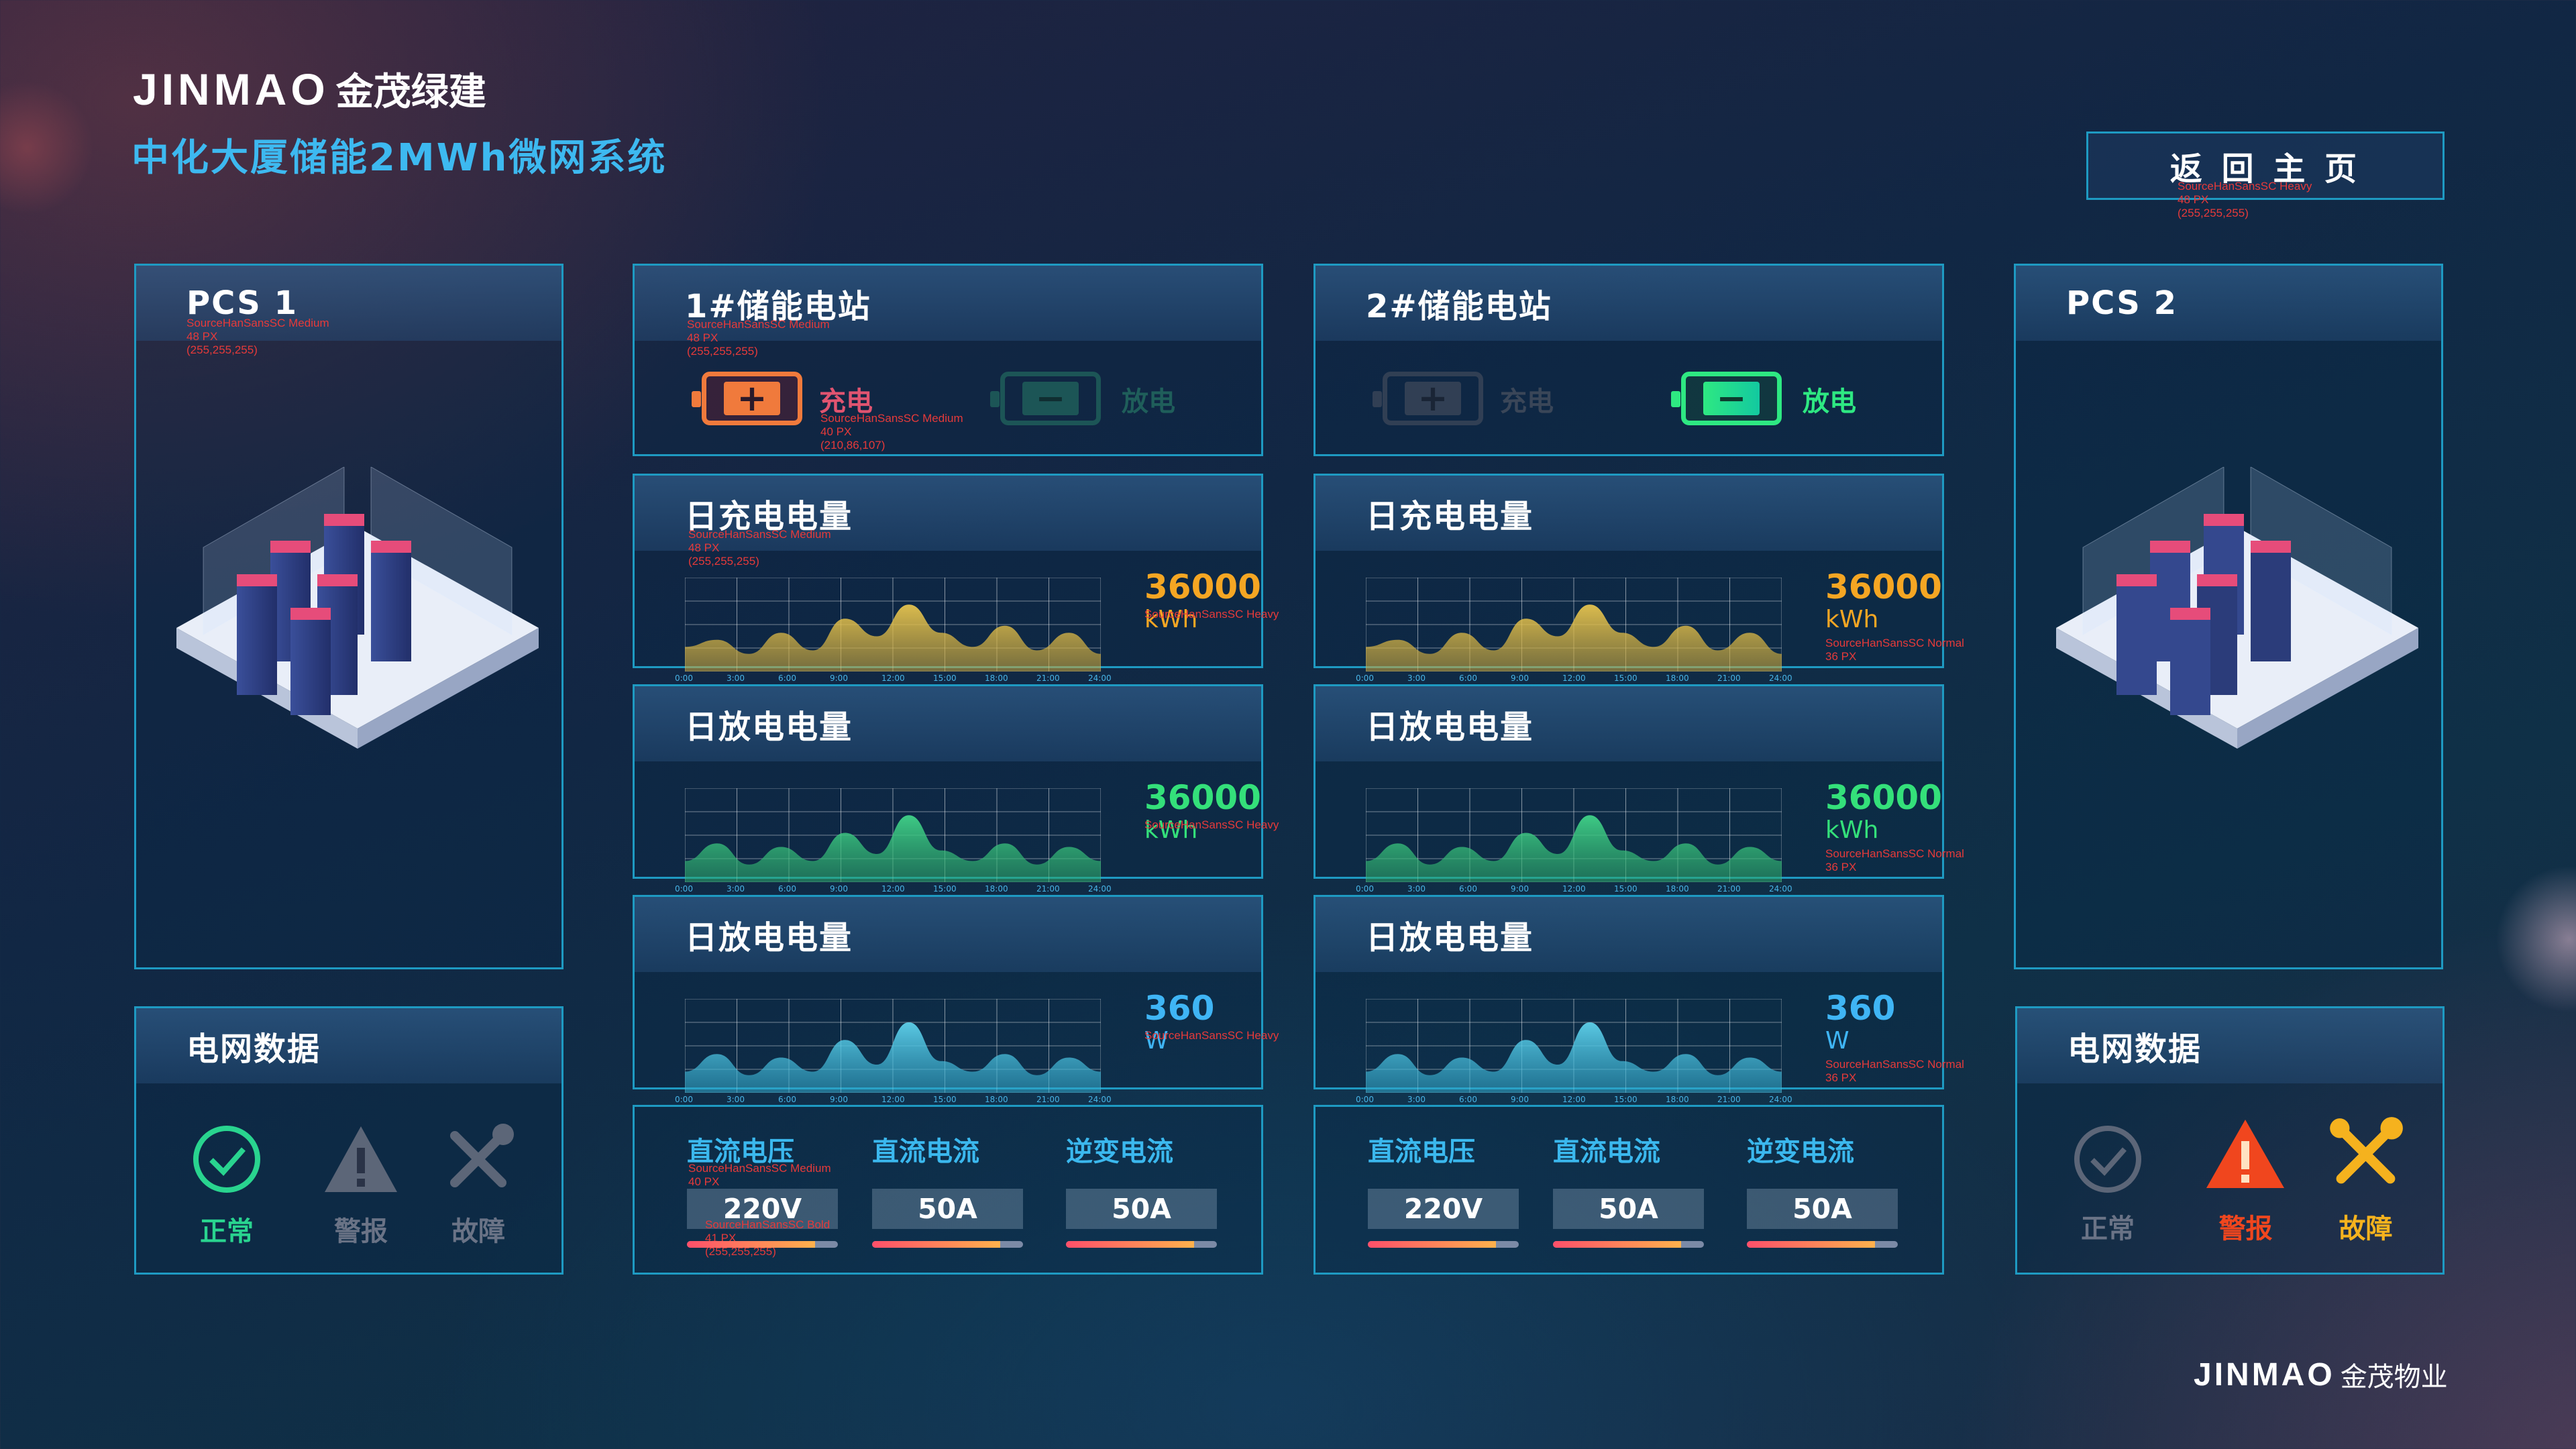 The image size is (2576, 1449). Describe the element at coordinates (1468, 889) in the screenshot. I see `time-tick-label: 6:00` at that location.